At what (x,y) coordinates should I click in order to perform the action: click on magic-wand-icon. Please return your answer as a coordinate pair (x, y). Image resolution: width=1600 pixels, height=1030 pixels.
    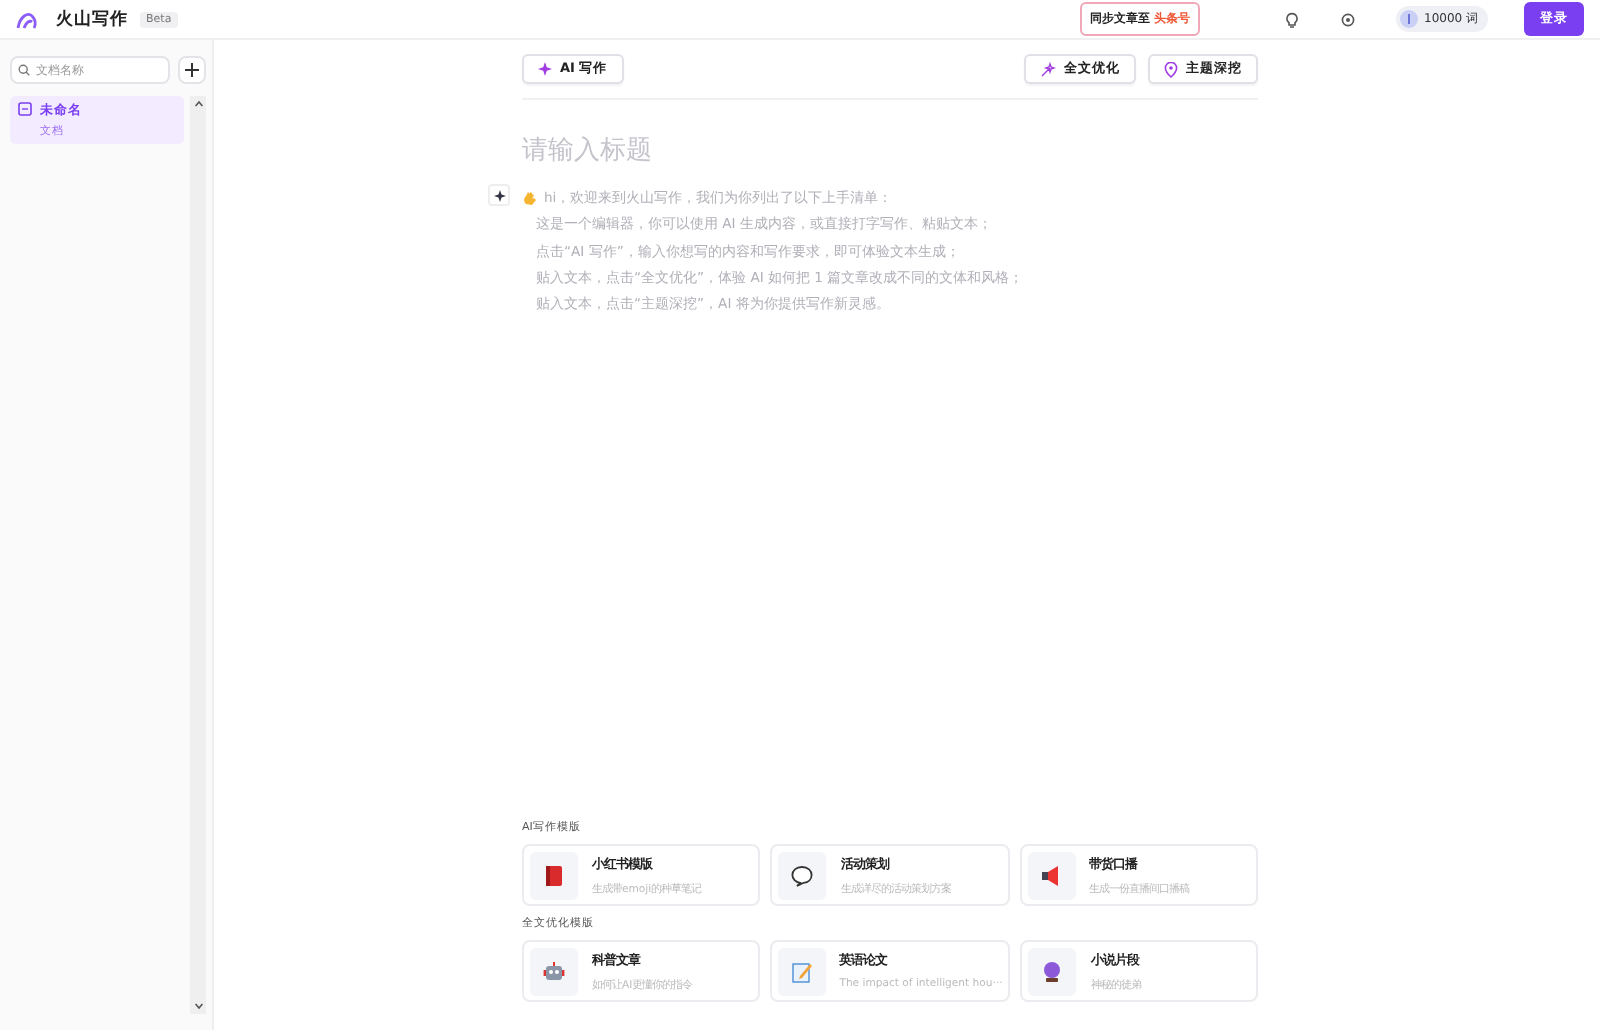
    Looking at the image, I should click on (1048, 69).